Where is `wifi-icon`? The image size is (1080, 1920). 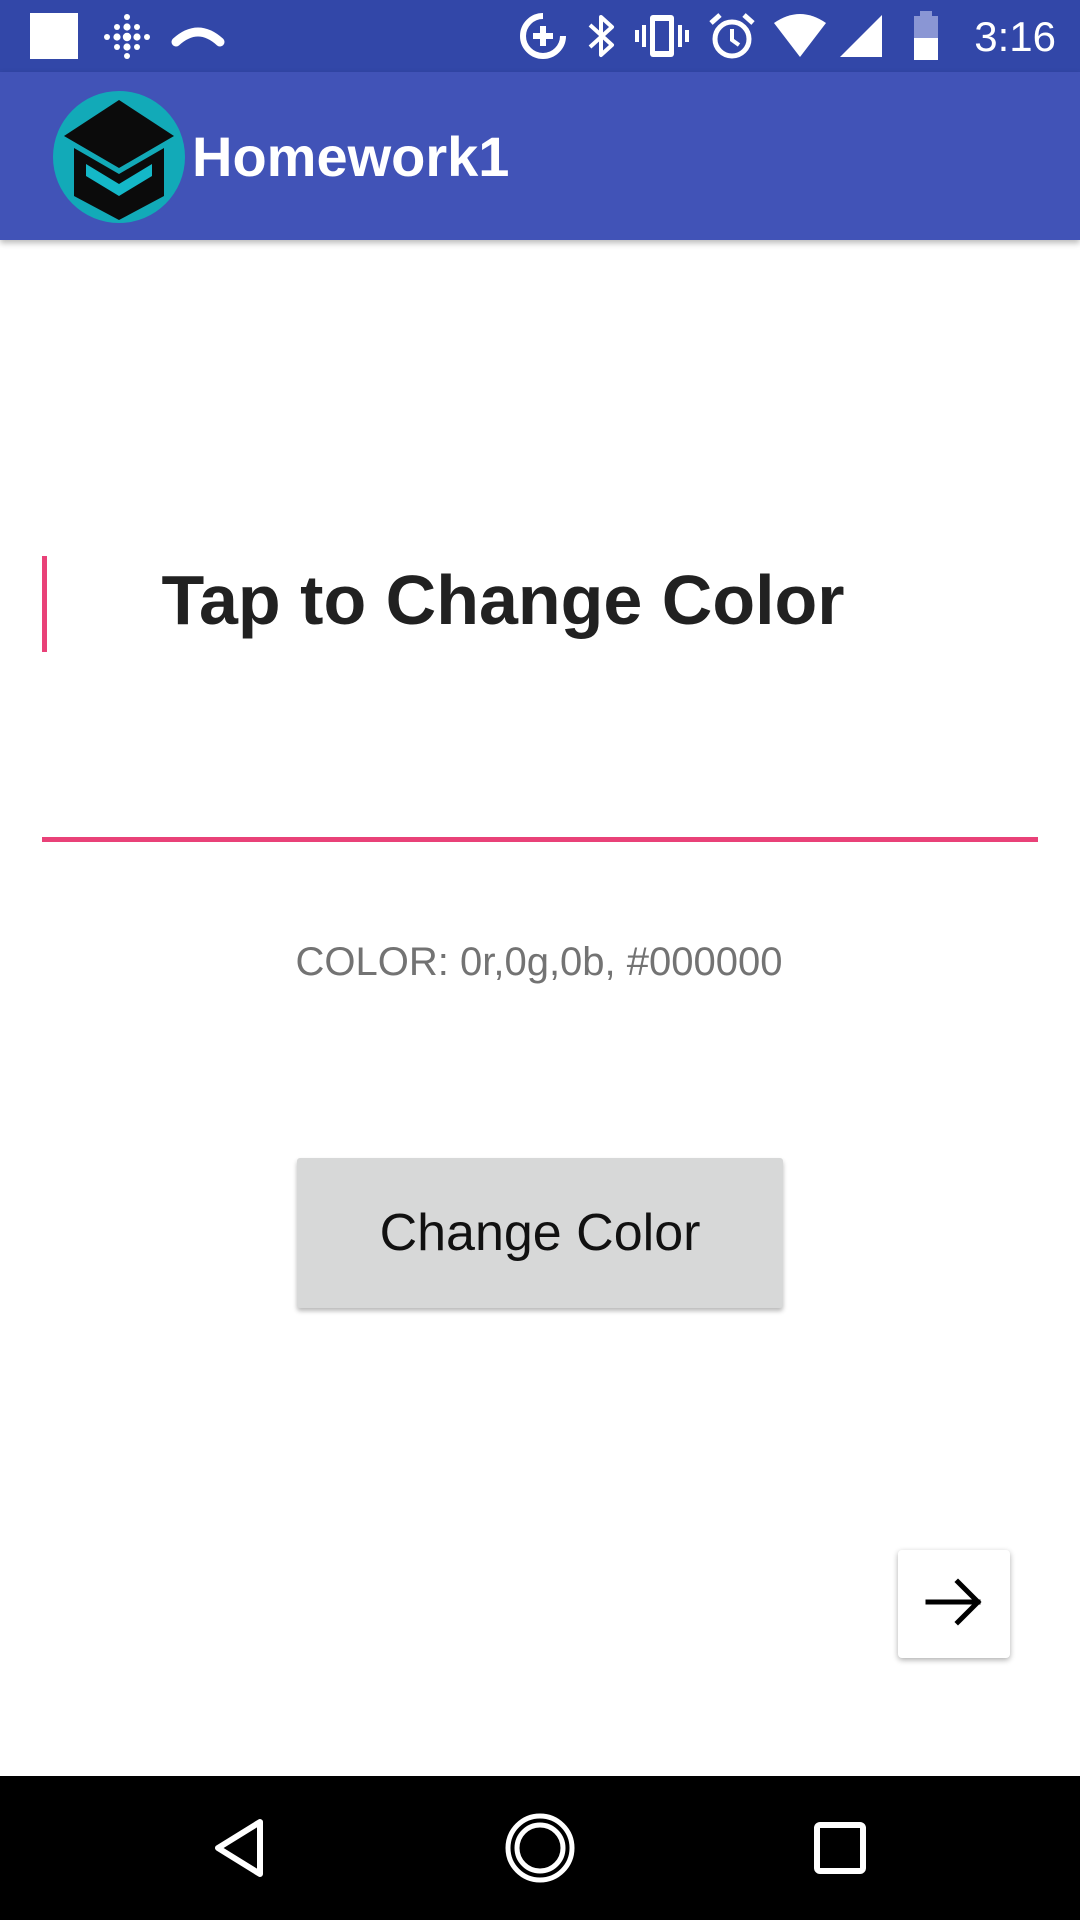 wifi-icon is located at coordinates (800, 36).